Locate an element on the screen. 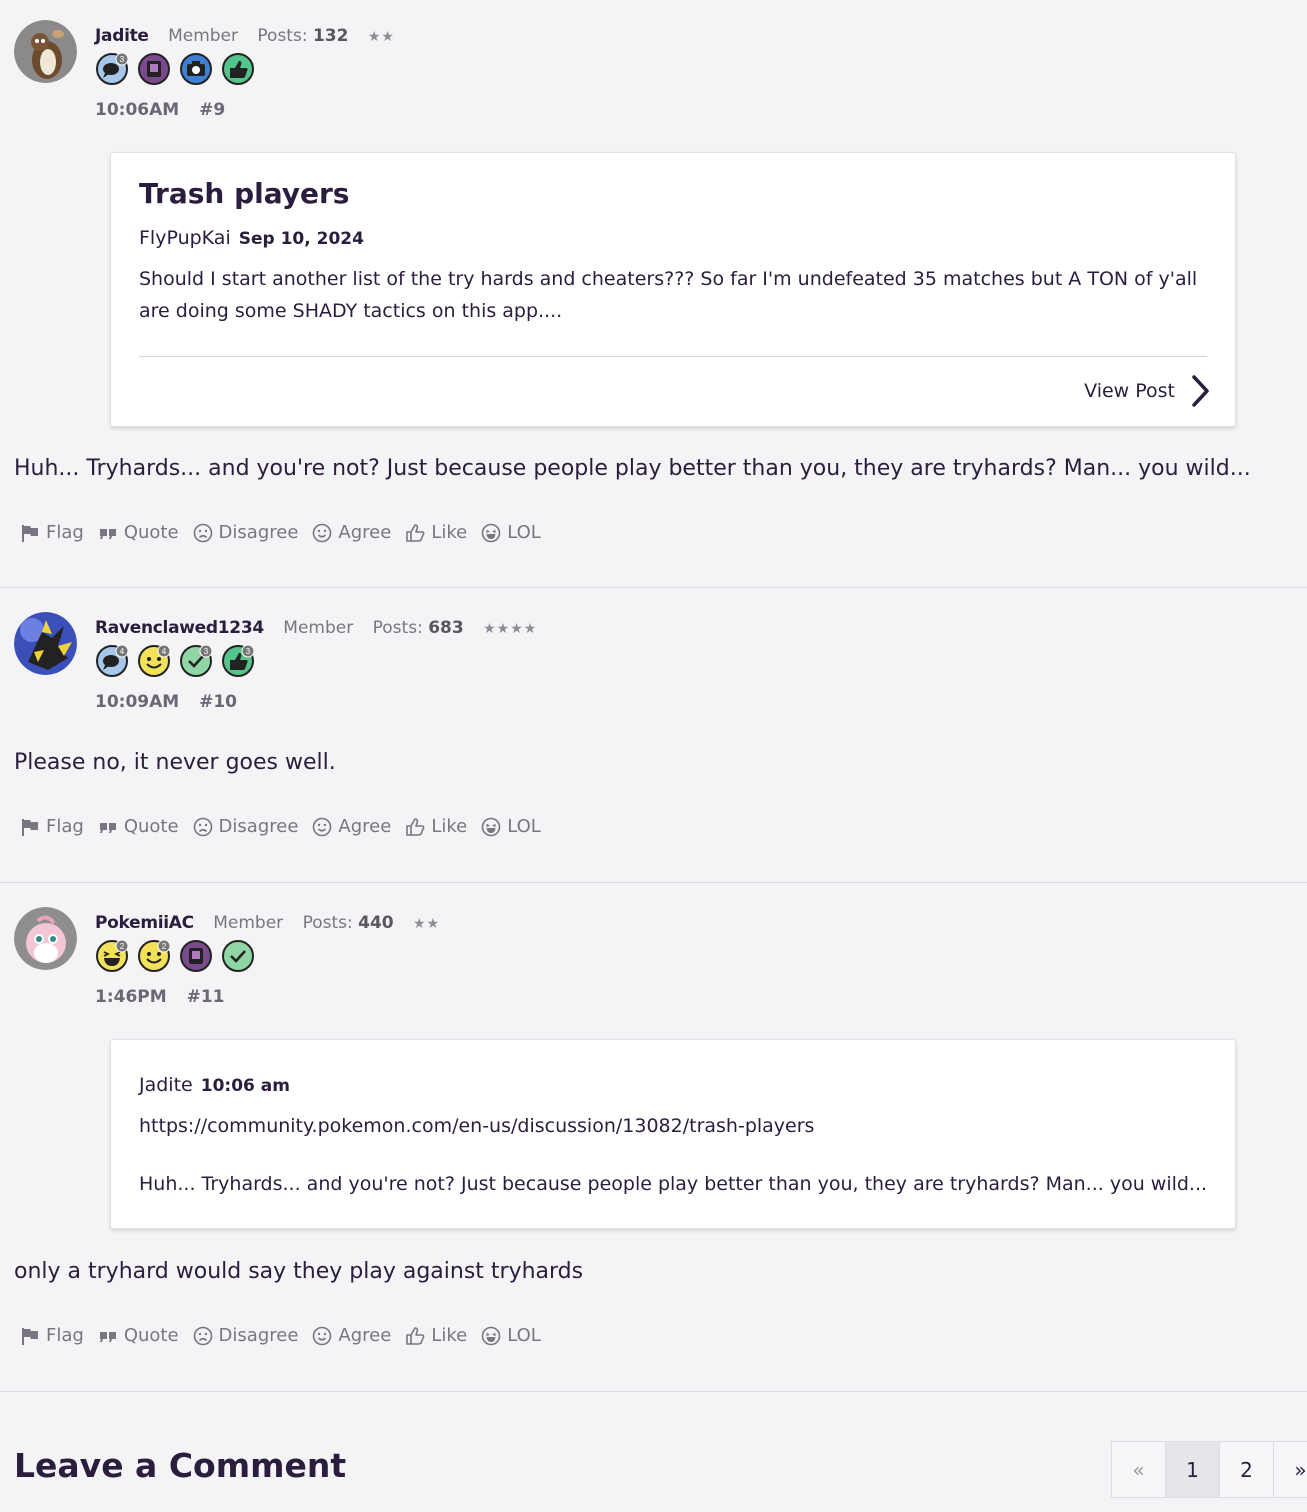 The image size is (1307, 1512). pagination-next: » is located at coordinates (1290, 1469).